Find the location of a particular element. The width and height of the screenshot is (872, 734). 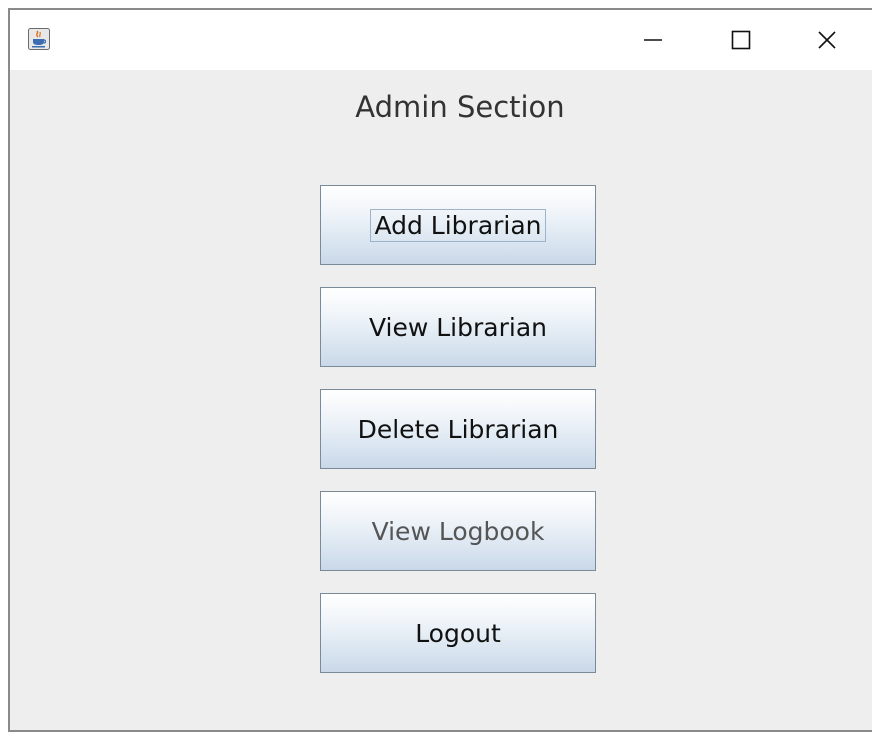

view-logbook-button: View Logbook is located at coordinates (458, 531).